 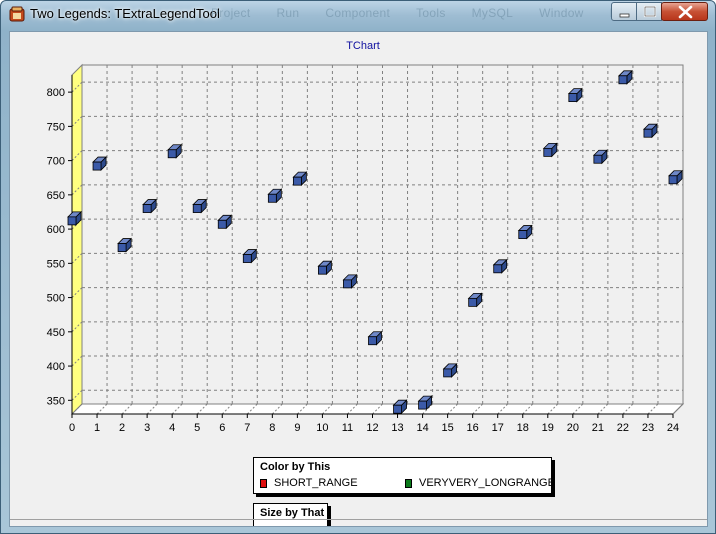 I want to click on window-title: Two Legends: TExtraLegendTool, so click(x=125, y=13).